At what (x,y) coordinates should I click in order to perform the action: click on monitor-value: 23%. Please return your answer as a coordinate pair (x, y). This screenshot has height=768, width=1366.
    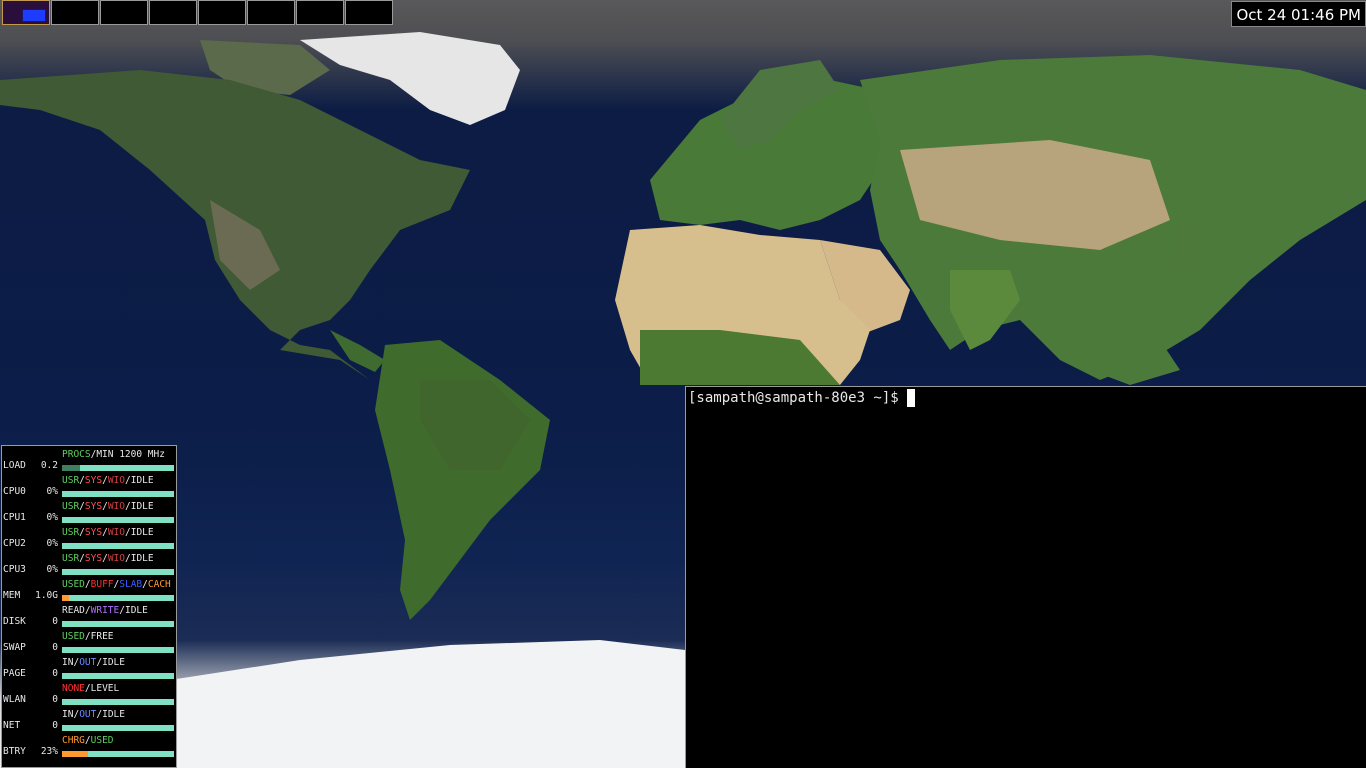
    Looking at the image, I should click on (49, 751).